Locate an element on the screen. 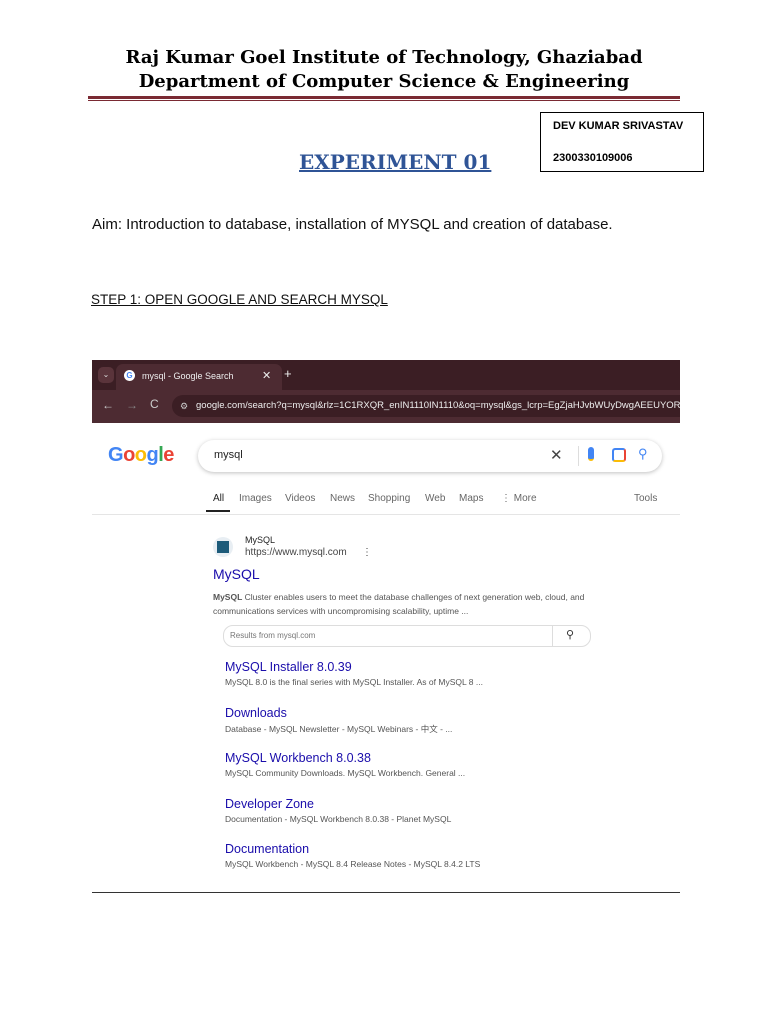  more-options-icon: ⋮ is located at coordinates (367, 552).